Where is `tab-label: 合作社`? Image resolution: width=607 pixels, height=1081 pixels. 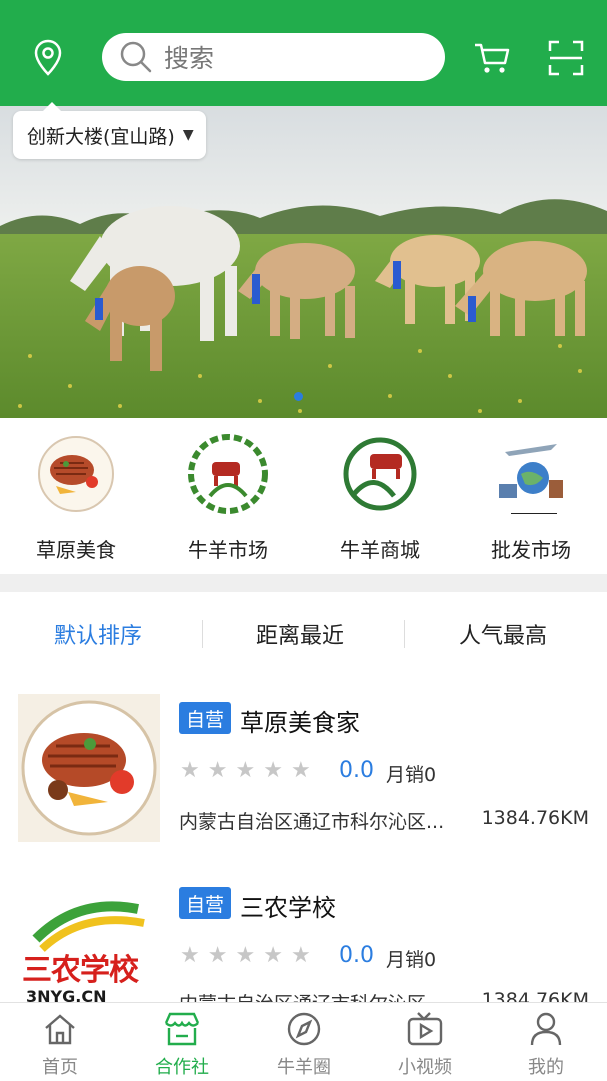
tab-label: 合作社 is located at coordinates (182, 1067).